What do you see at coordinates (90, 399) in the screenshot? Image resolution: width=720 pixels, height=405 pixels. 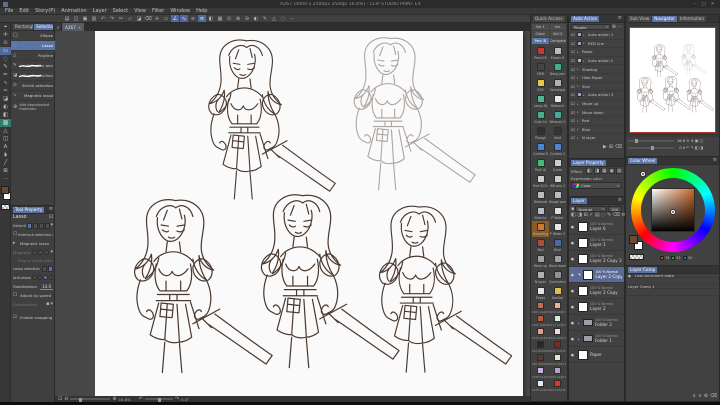 I see `zoom-slider` at bounding box center [90, 399].